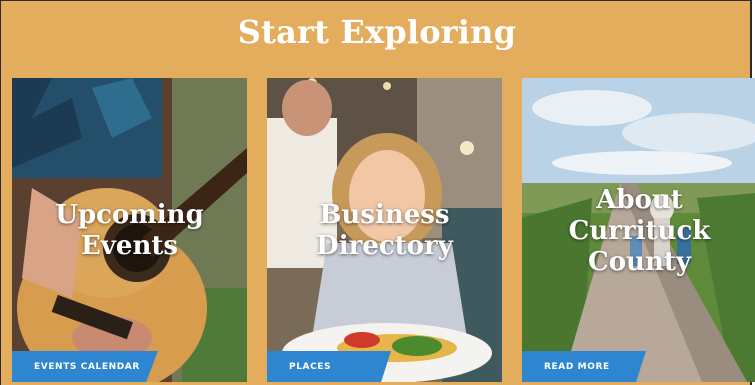  I want to click on read-more-button: READ MORE, so click(584, 366).